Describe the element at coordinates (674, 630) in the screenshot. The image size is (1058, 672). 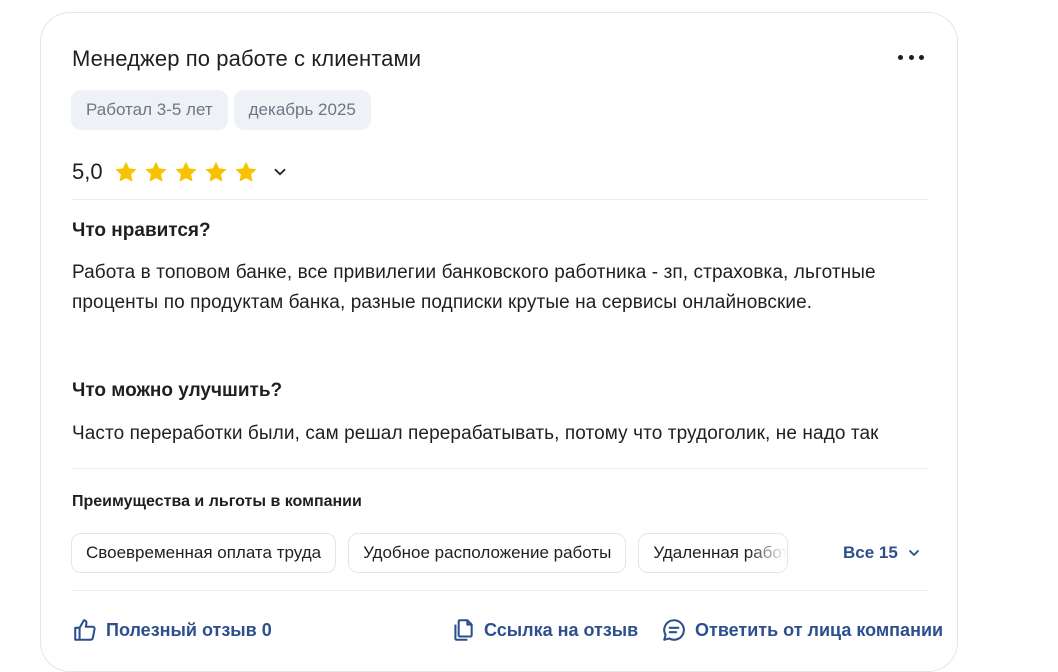
I see `chat-bubble-icon` at that location.